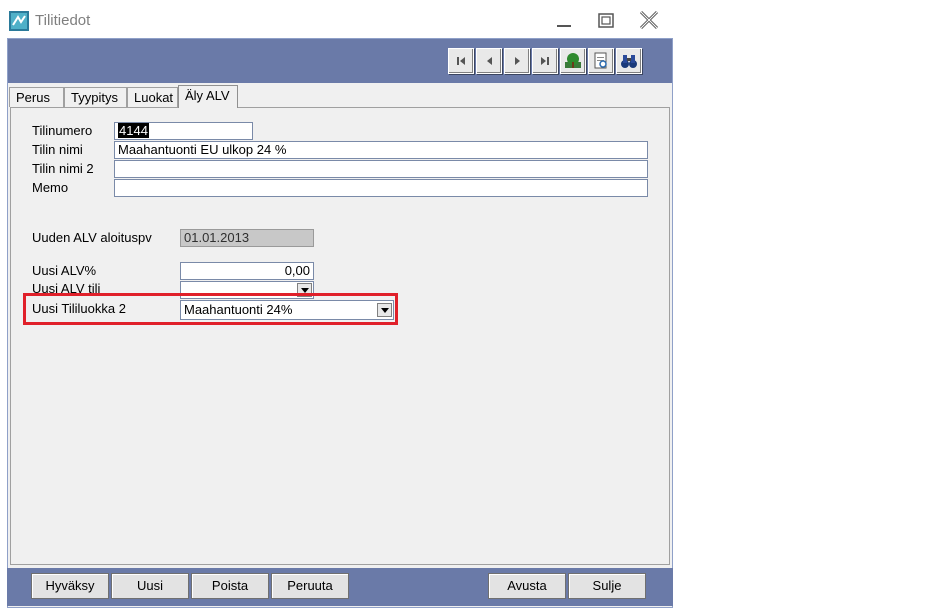  I want to click on app-icon, so click(19, 21).